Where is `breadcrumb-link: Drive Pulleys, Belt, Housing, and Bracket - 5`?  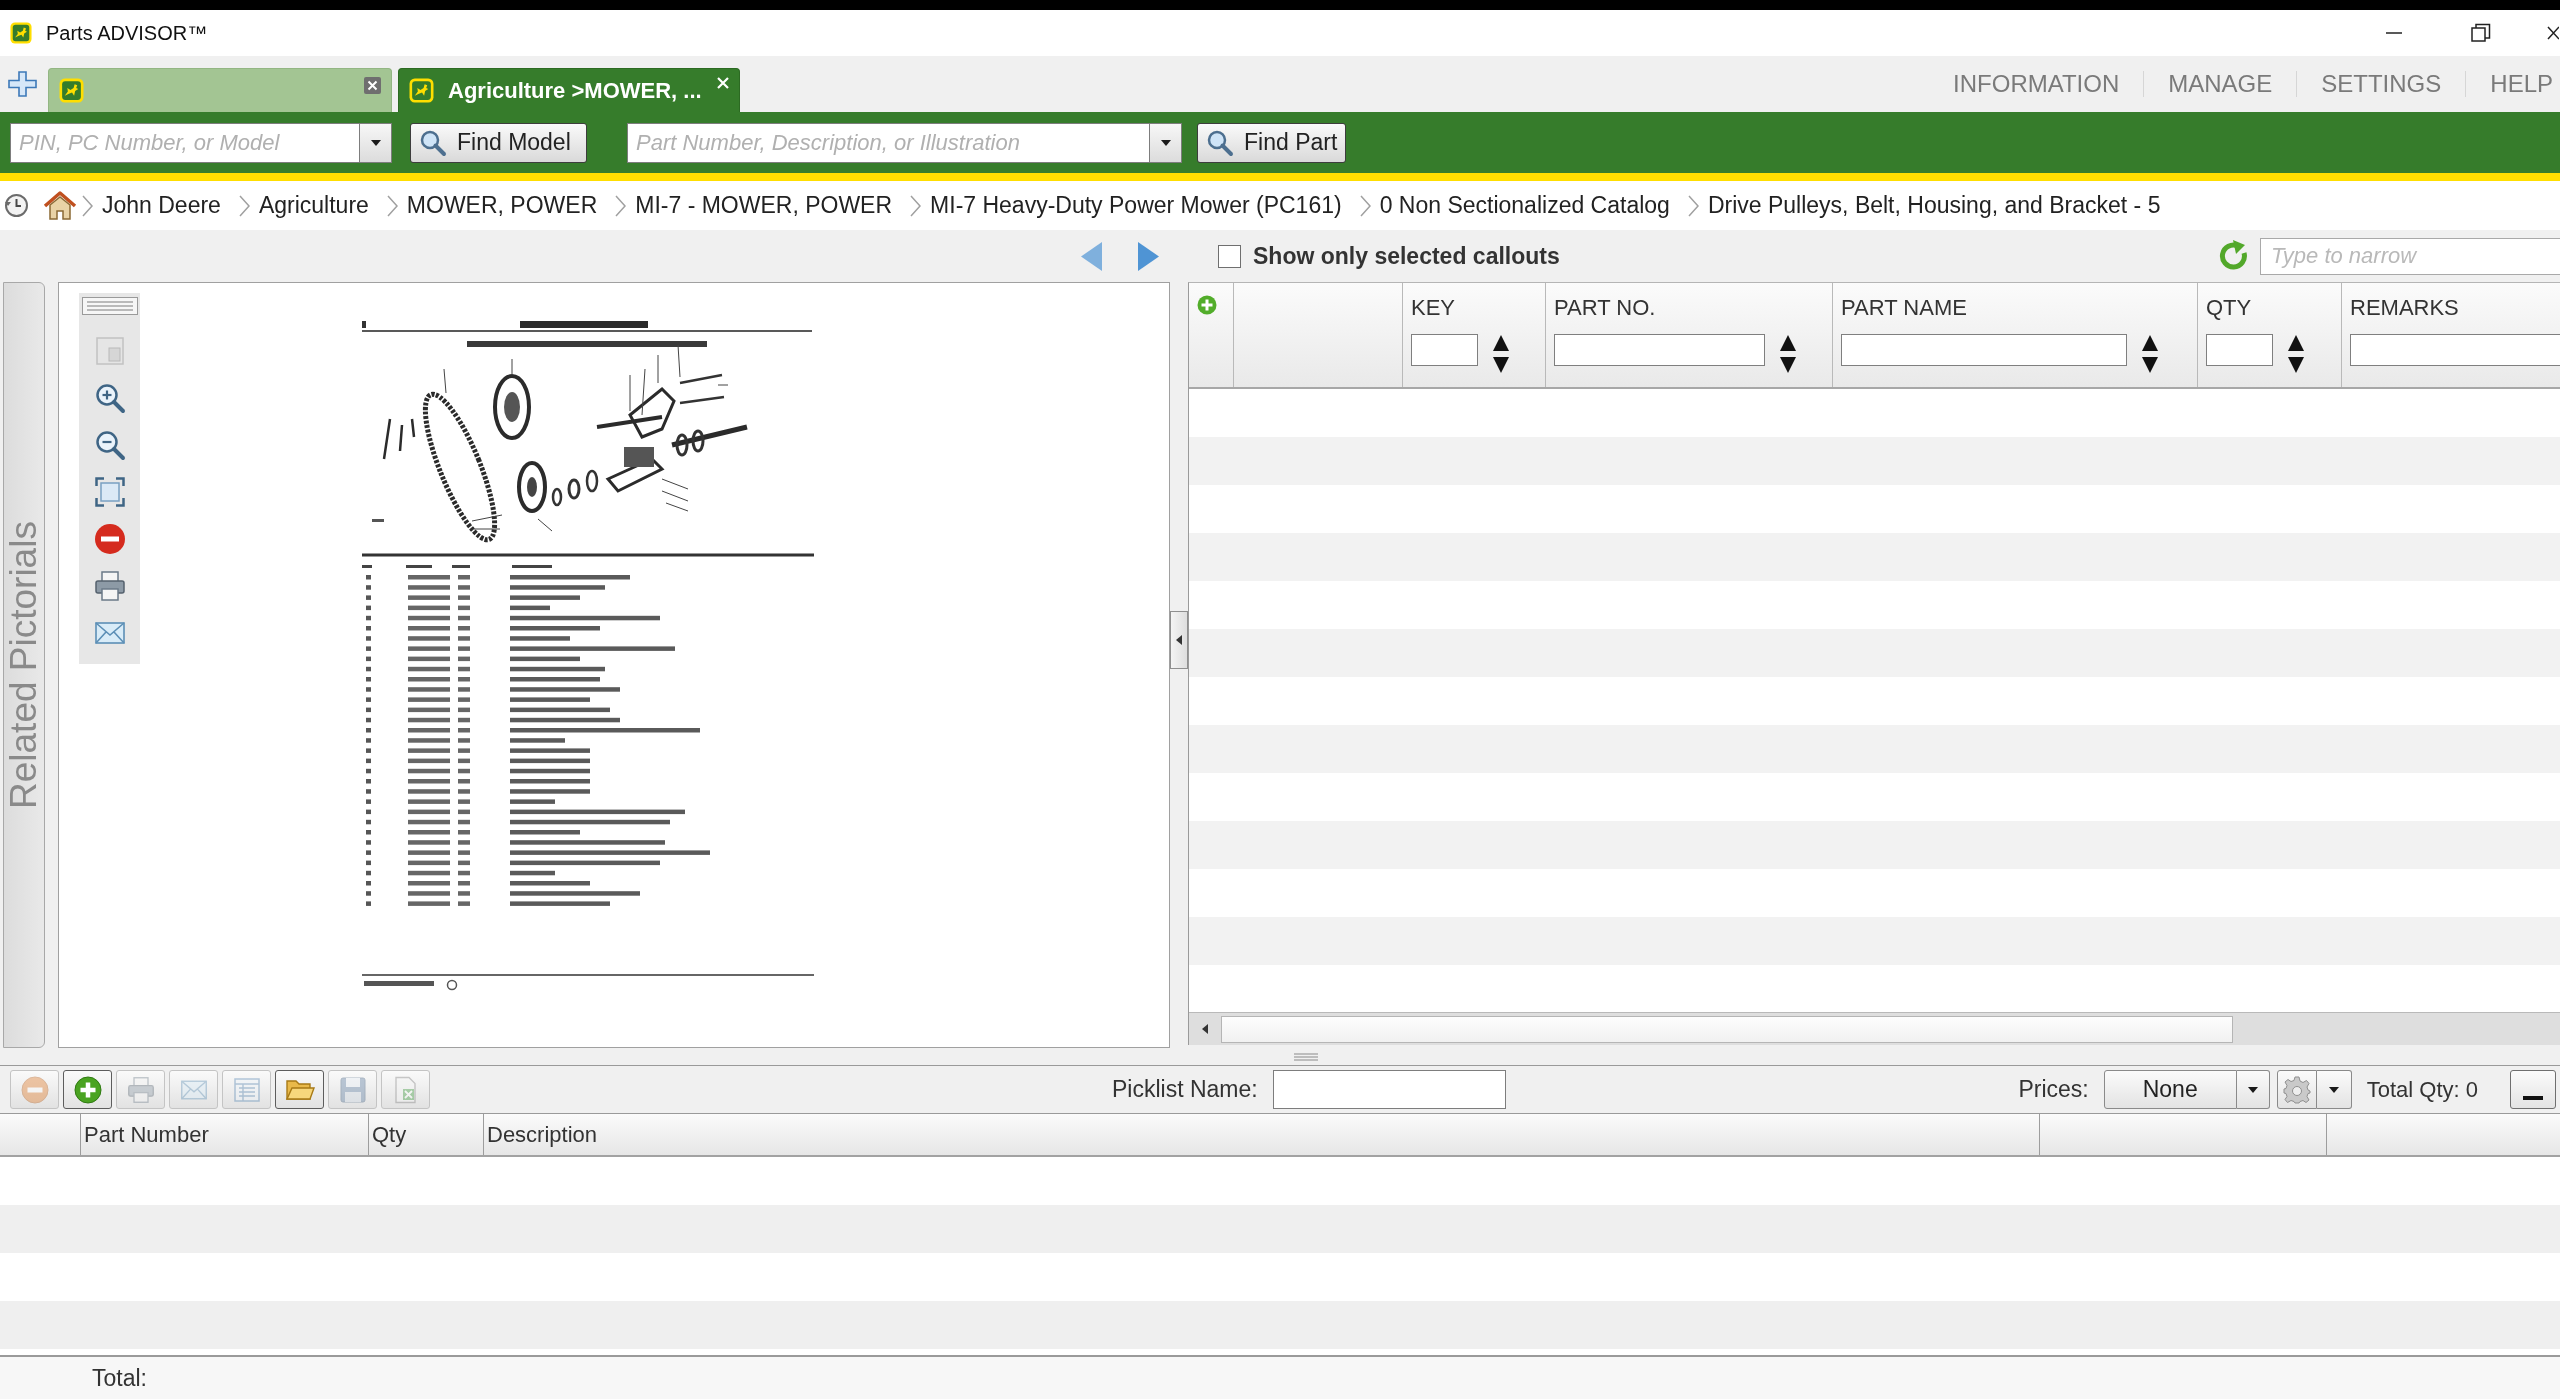
breadcrumb-link: Drive Pulleys, Belt, Housing, and Bracket - 5 is located at coordinates (1934, 205).